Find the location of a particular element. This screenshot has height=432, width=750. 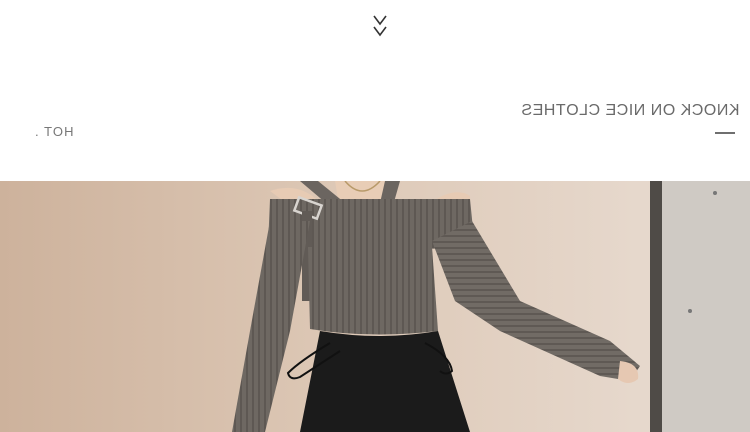

slogan-text: KNOCK ON NICE CLOTHES is located at coordinates (630, 110).